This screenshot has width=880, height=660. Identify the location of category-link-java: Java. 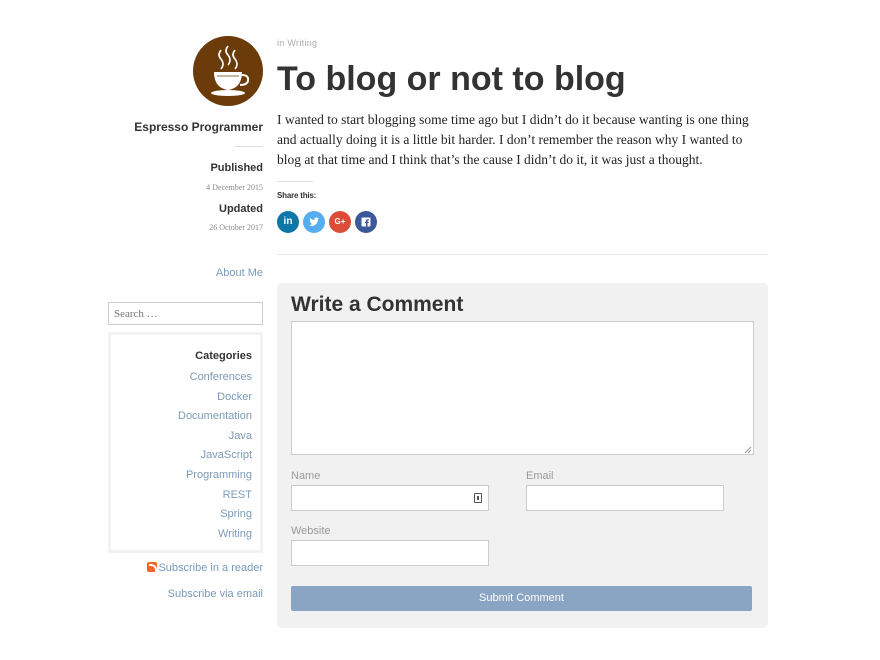
(240, 436).